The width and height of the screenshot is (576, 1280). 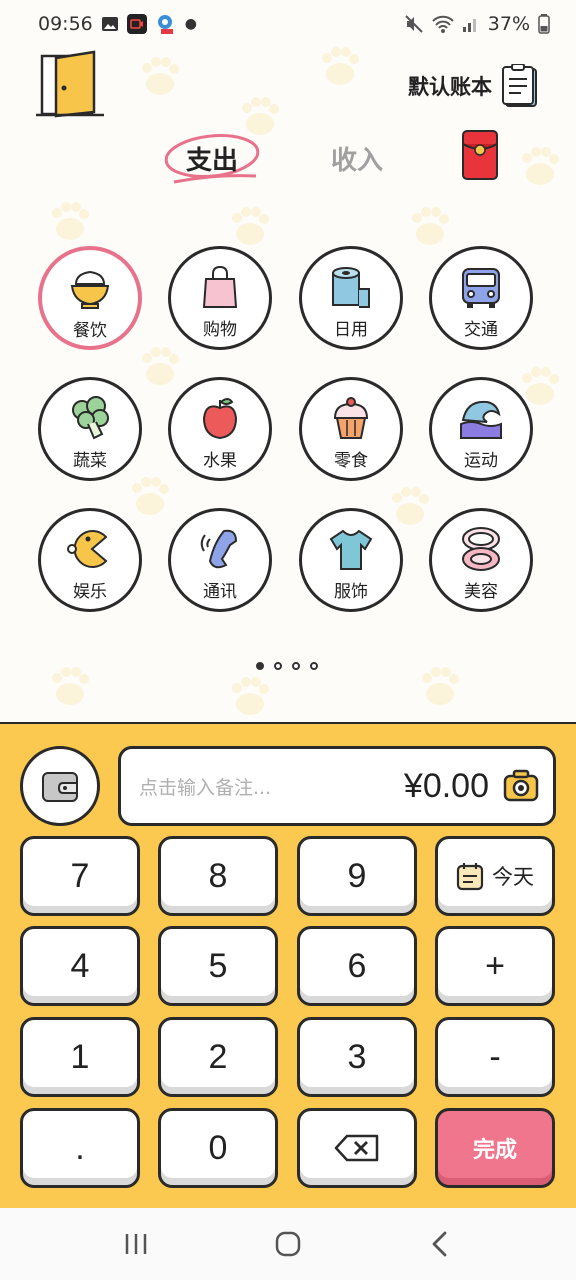 What do you see at coordinates (446, 785) in the screenshot?
I see `amount-display: ¥0.00` at bounding box center [446, 785].